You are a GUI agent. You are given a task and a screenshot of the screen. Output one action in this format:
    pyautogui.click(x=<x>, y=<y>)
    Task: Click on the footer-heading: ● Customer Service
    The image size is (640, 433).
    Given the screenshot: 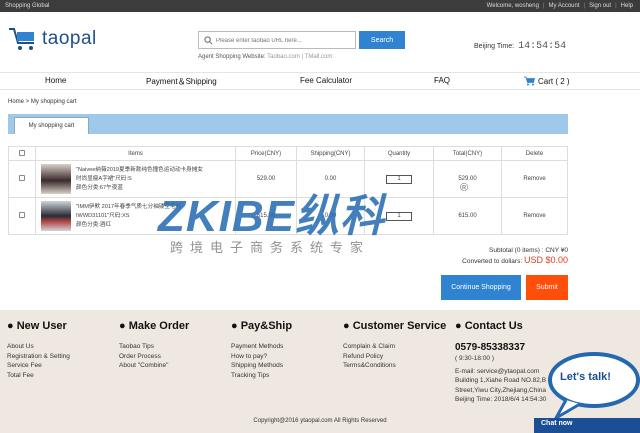 What is the action you would take?
    pyautogui.click(x=395, y=326)
    